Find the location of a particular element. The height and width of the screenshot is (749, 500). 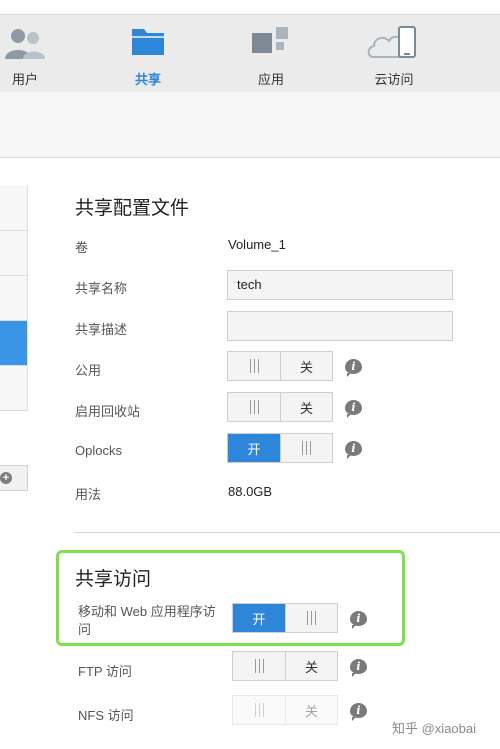

add-share-button: + is located at coordinates (14, 478).